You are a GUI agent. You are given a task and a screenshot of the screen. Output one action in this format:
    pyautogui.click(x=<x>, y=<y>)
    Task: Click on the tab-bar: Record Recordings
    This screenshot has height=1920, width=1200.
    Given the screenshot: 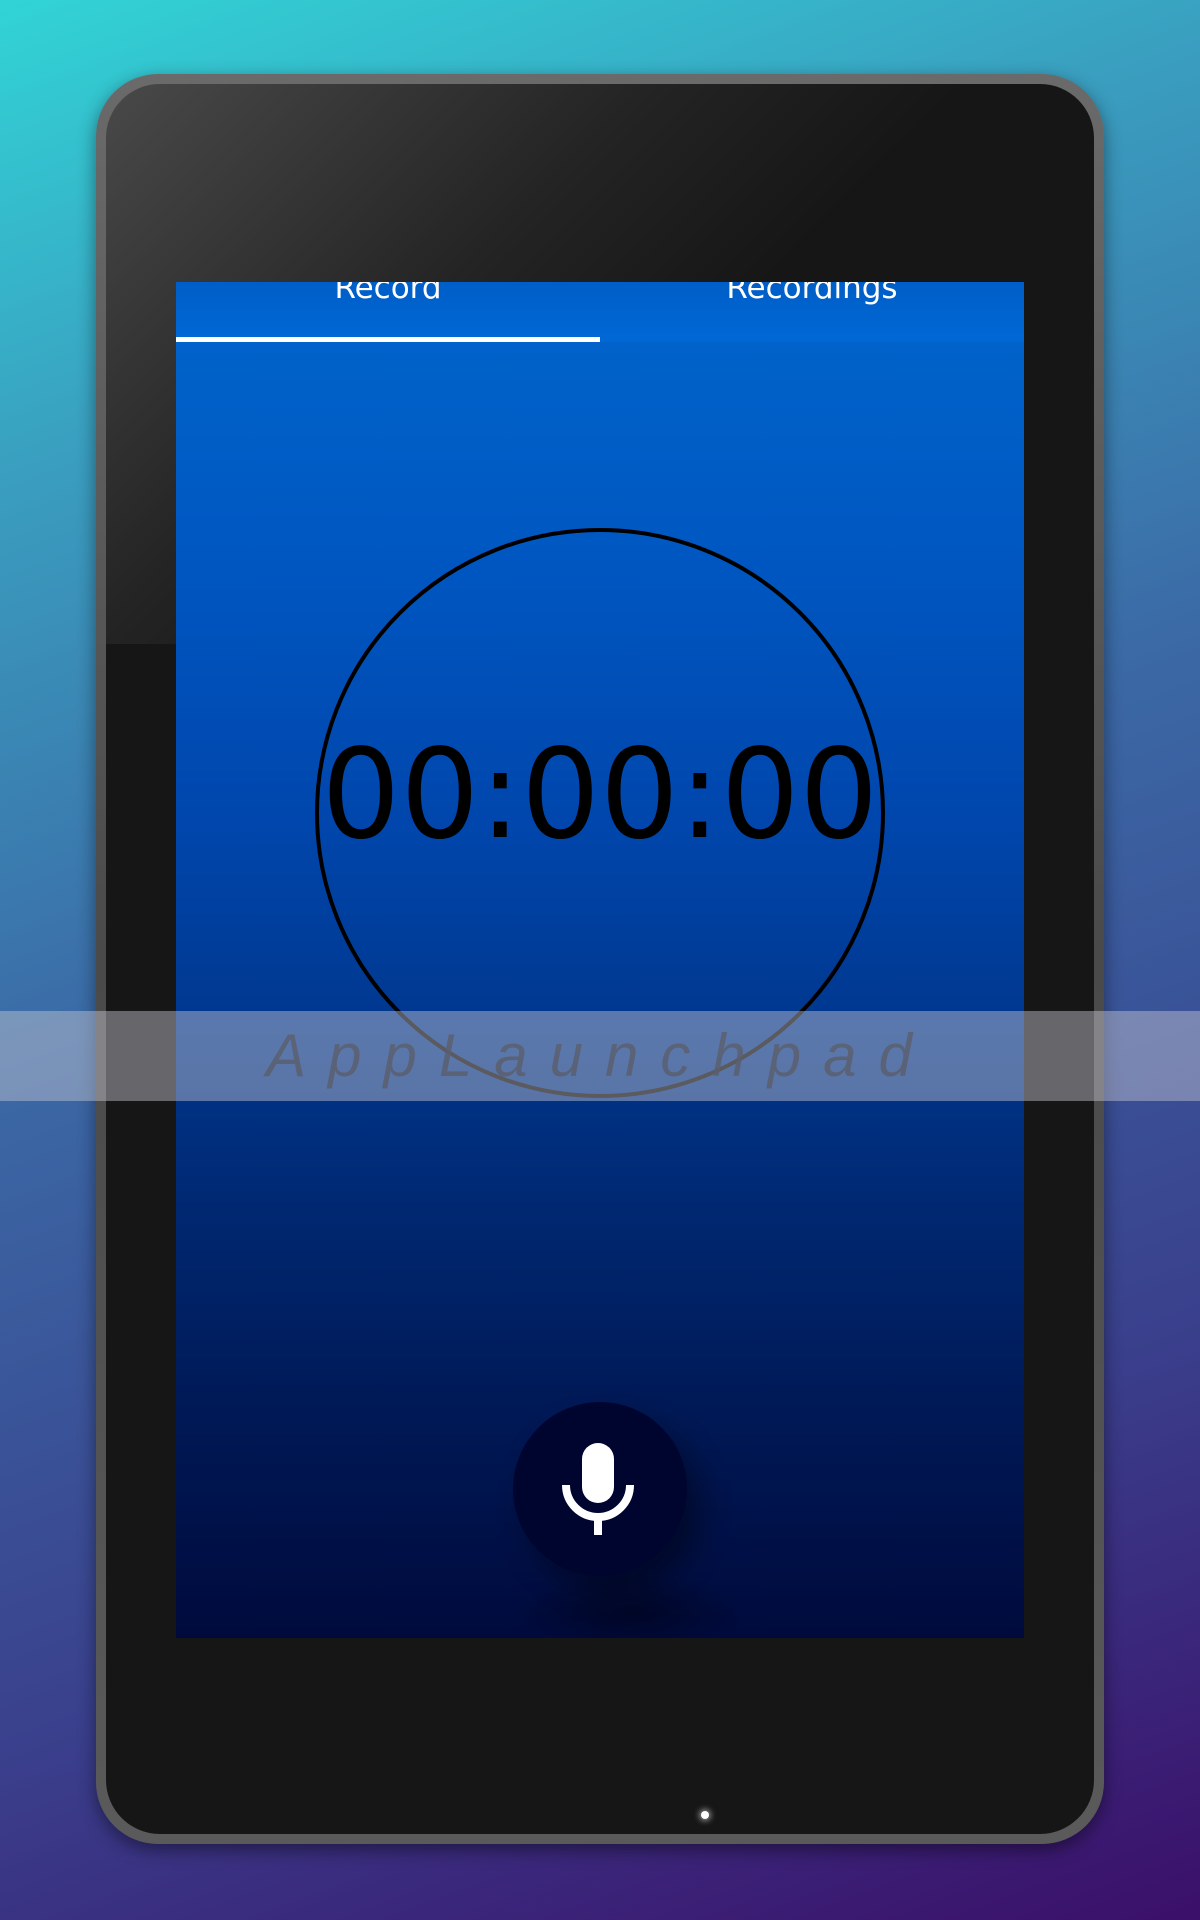 What is the action you would take?
    pyautogui.click(x=600, y=312)
    